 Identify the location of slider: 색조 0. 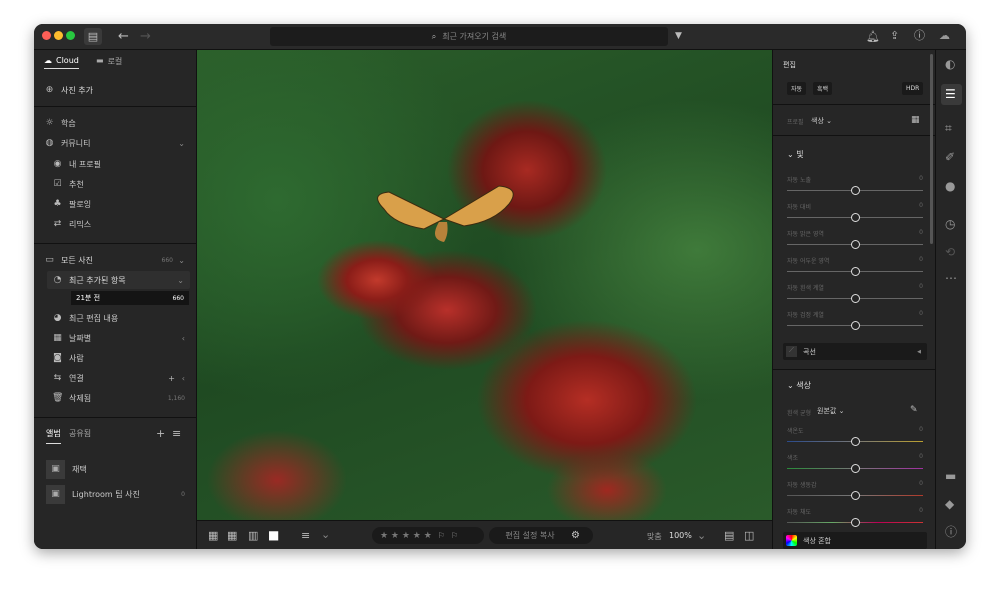
(855, 464).